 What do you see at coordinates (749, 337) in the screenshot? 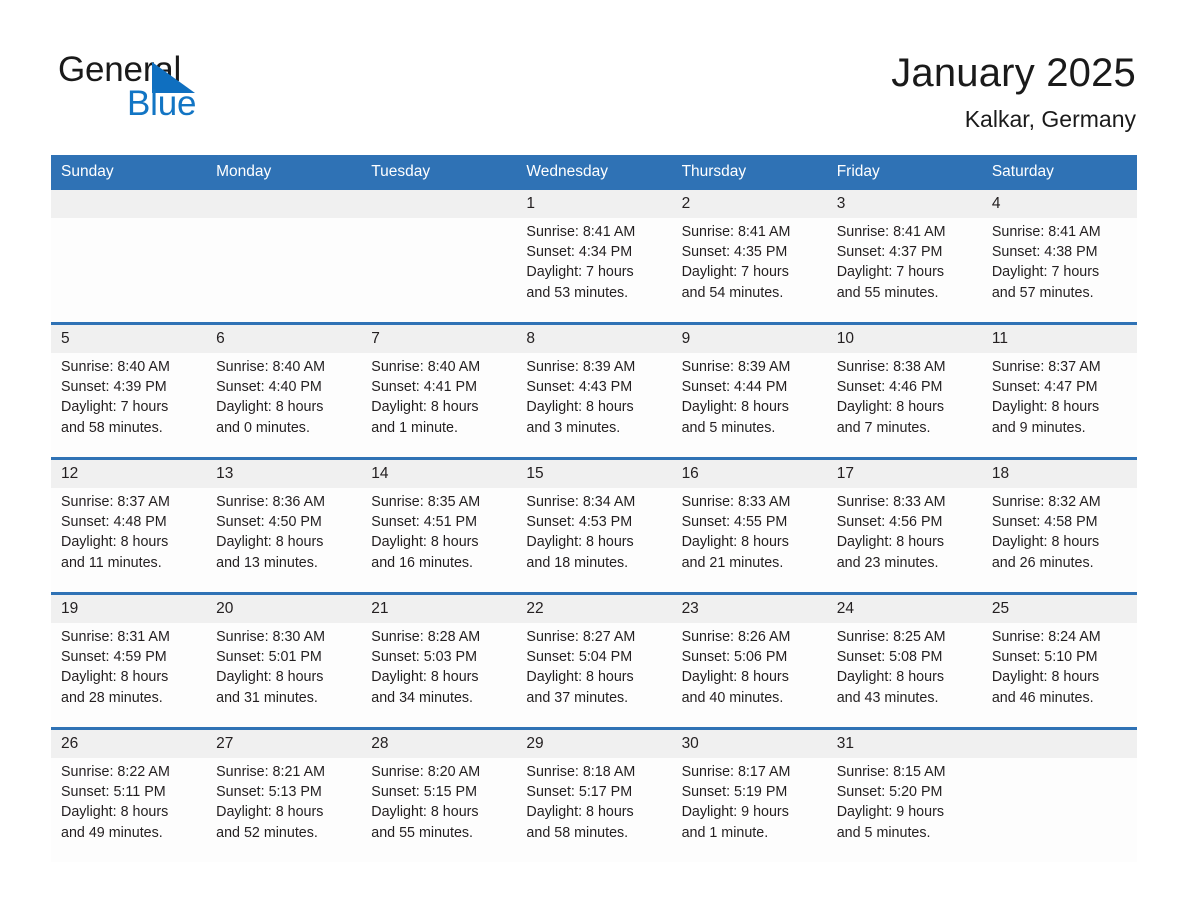
I see `day-number: 9` at bounding box center [749, 337].